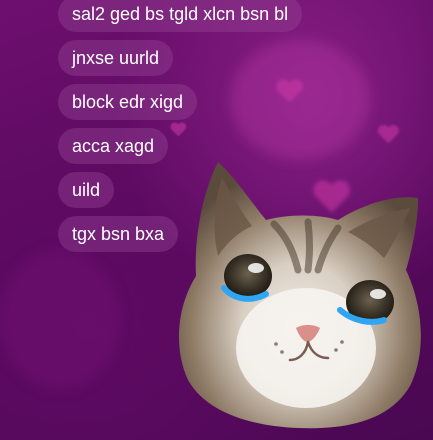 This screenshot has width=433, height=440. I want to click on message-text: uild, so click(86, 190).